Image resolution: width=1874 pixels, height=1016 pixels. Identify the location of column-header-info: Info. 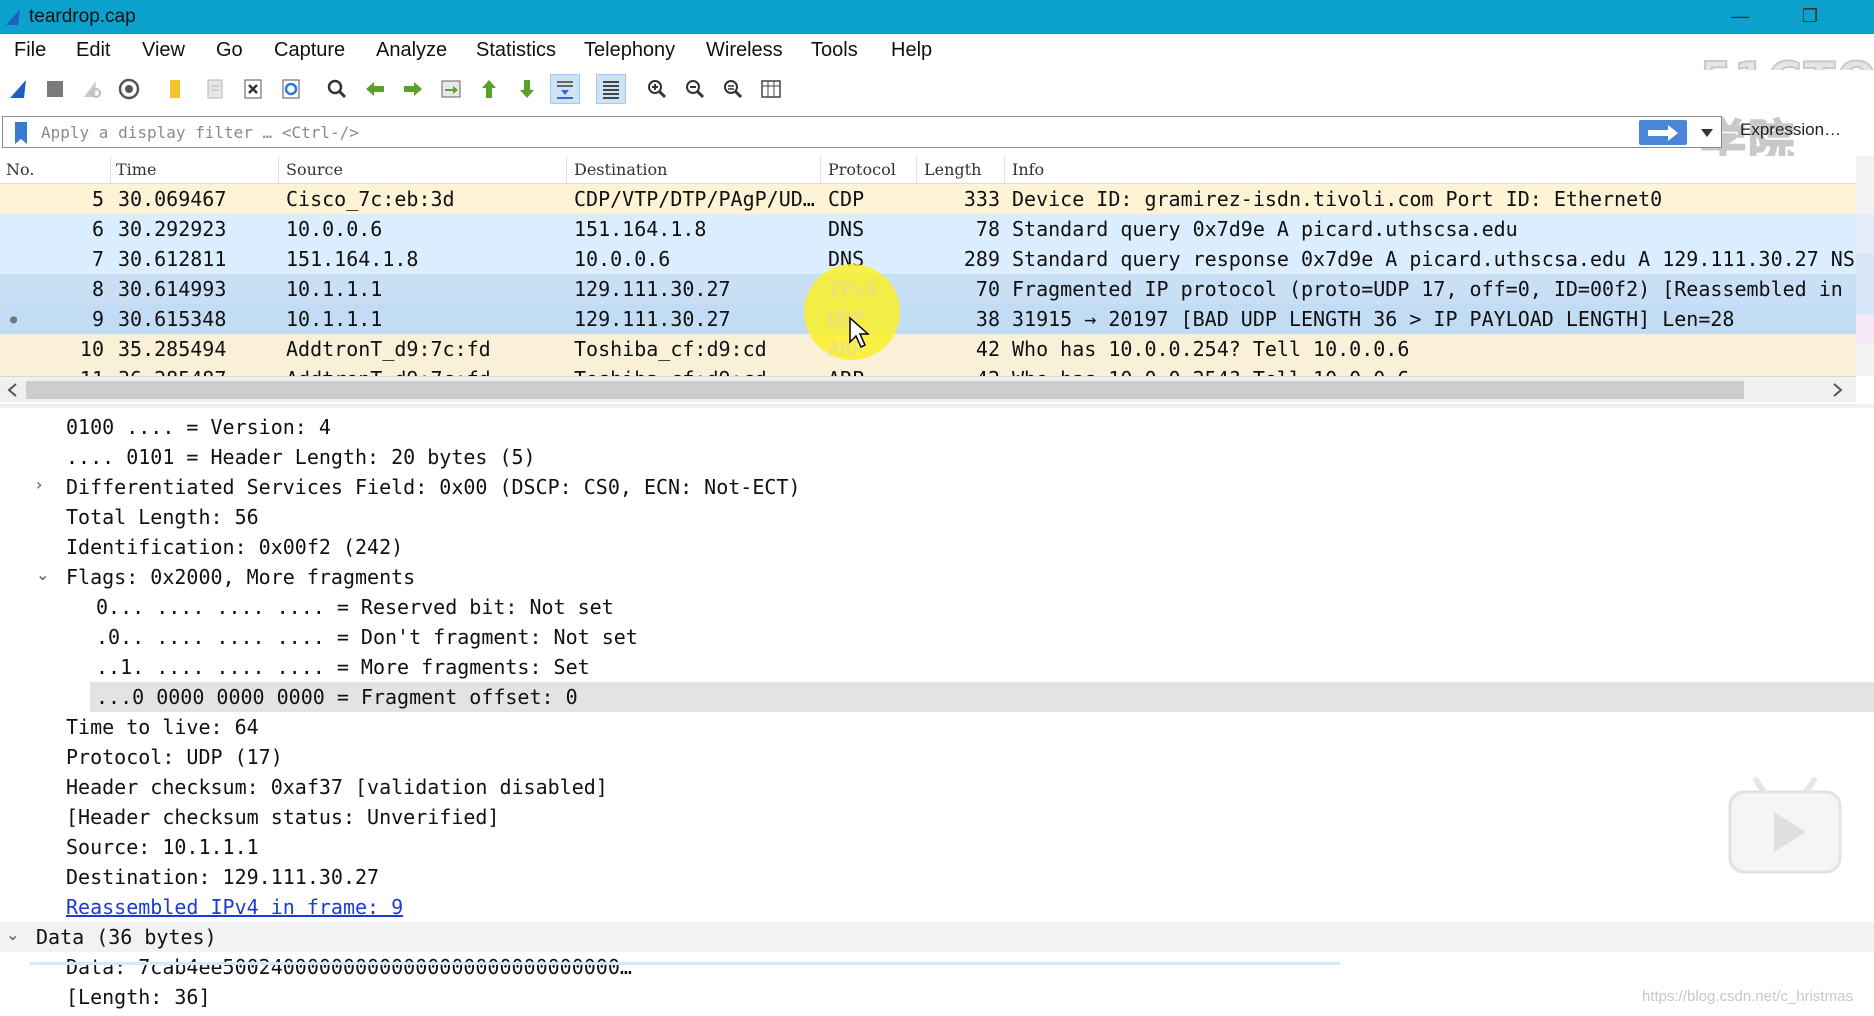
(1028, 169).